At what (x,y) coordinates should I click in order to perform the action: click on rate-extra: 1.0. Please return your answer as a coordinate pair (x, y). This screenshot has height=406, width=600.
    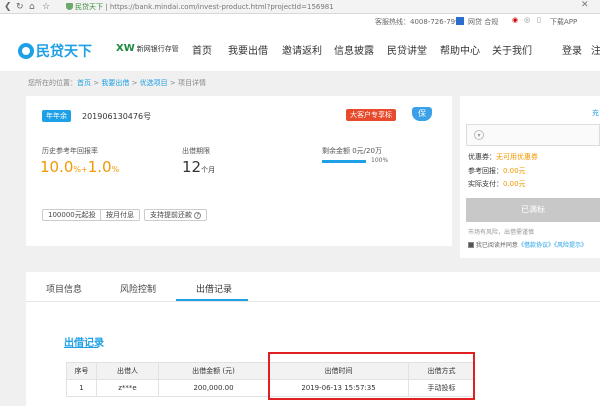
    Looking at the image, I should click on (99, 167).